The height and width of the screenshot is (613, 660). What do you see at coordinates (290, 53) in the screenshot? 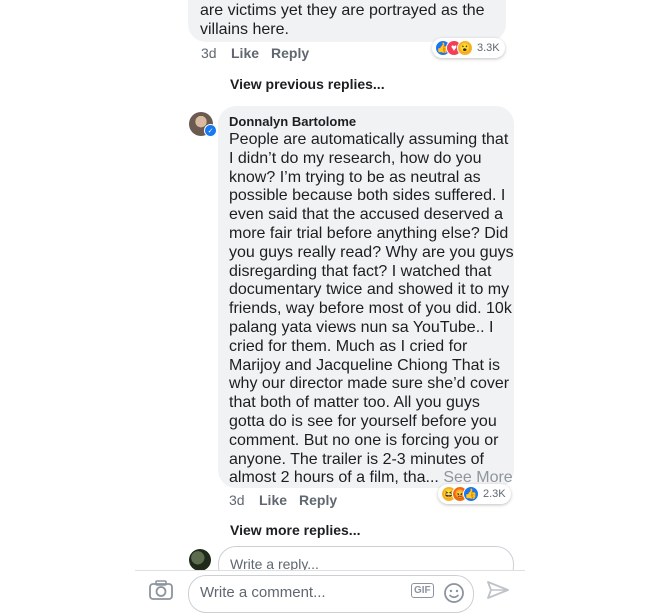
I see `prev-reply-button: Reply` at bounding box center [290, 53].